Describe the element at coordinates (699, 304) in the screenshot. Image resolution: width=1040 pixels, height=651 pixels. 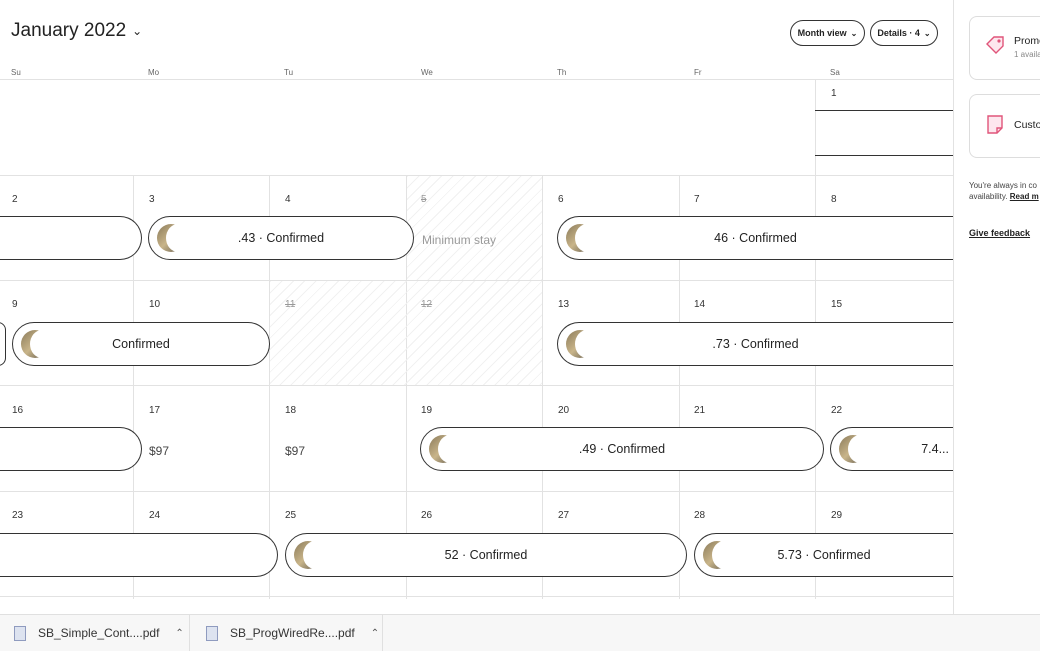
I see `day-number: 14` at that location.